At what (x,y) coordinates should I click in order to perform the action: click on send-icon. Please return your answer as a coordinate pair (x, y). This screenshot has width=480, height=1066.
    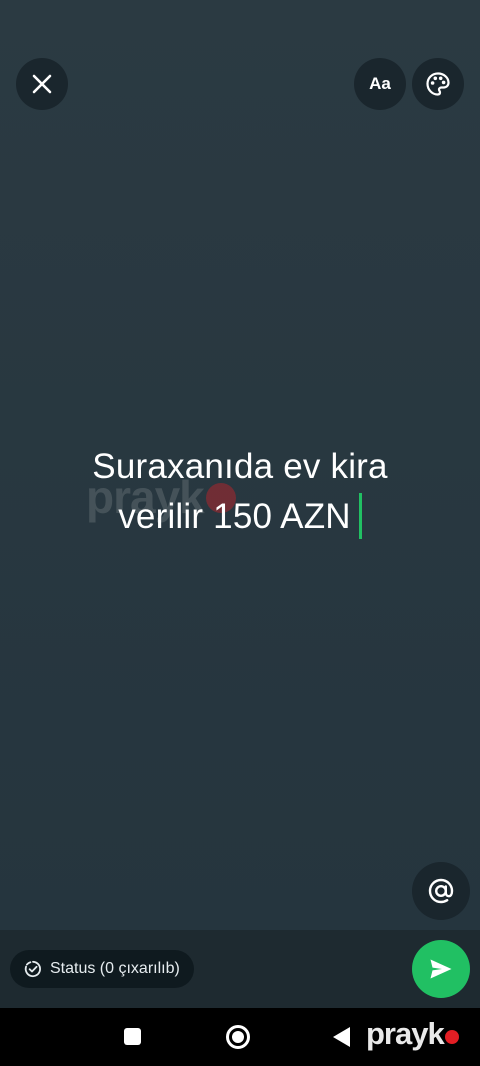
    Looking at the image, I should click on (441, 969).